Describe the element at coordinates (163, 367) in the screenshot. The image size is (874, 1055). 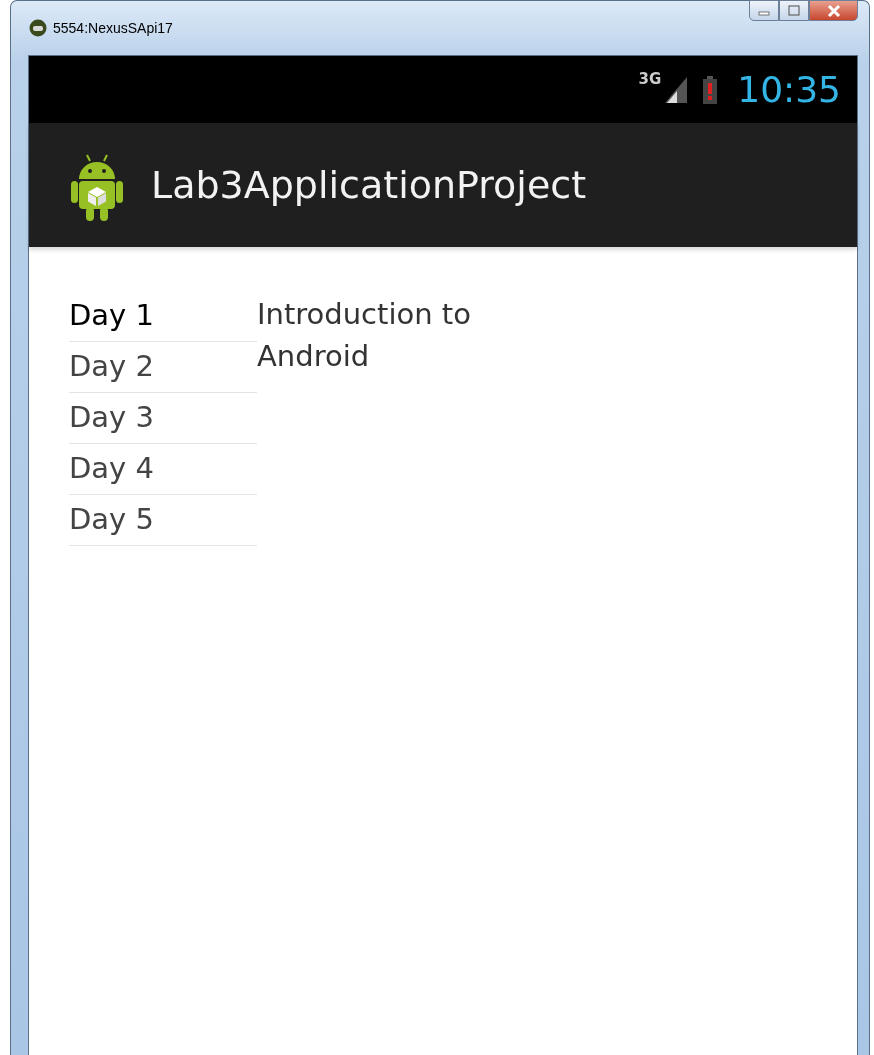
I see `day-list-item: Day 2` at that location.